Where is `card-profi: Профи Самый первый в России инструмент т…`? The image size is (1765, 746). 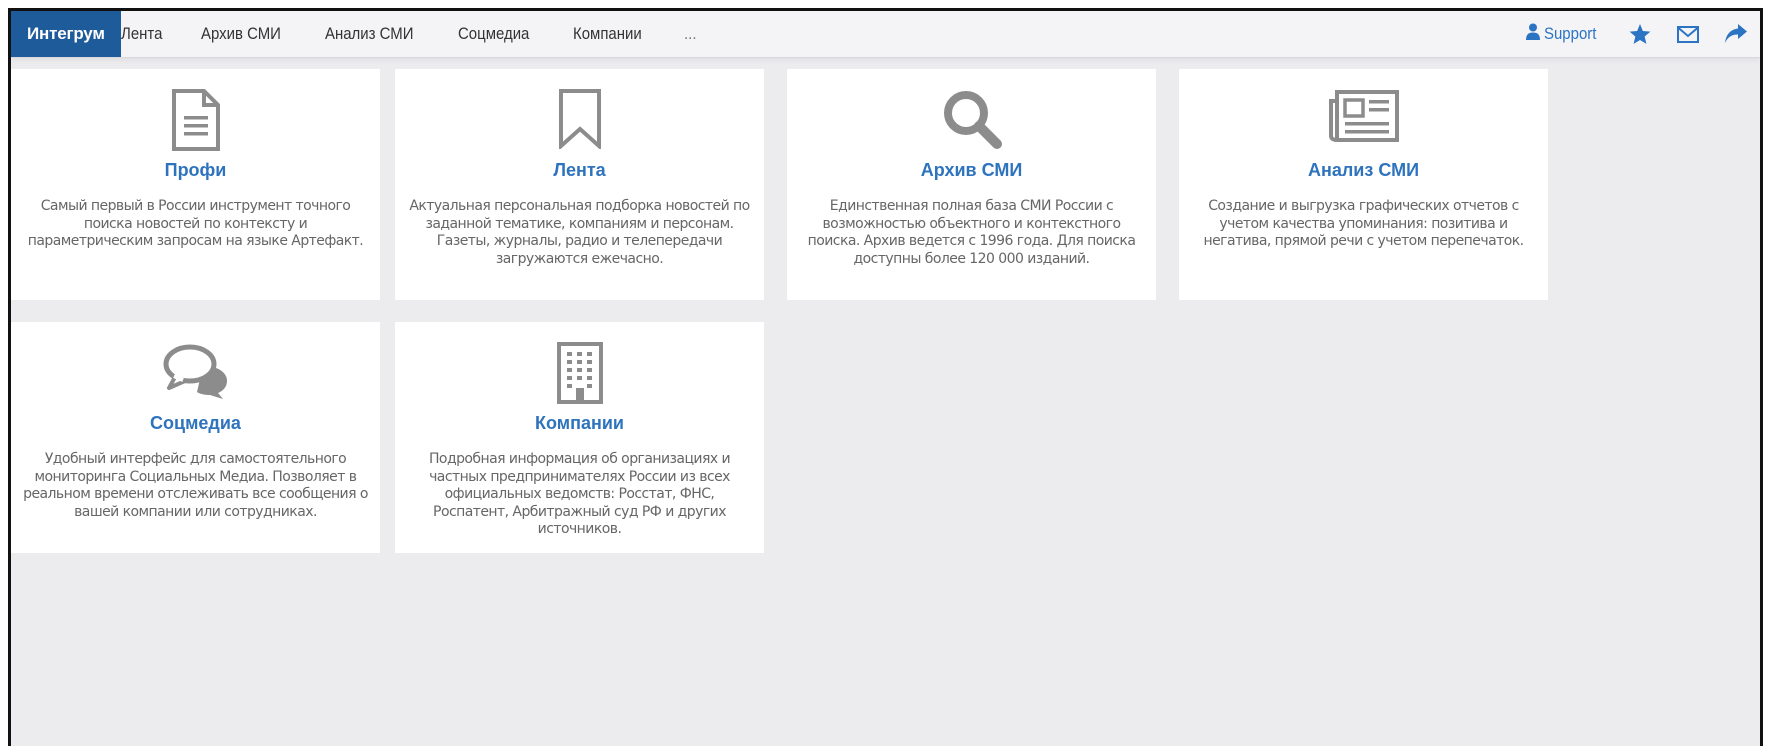
card-profi: Профи Самый первый в России инструмент т… is located at coordinates (195, 184).